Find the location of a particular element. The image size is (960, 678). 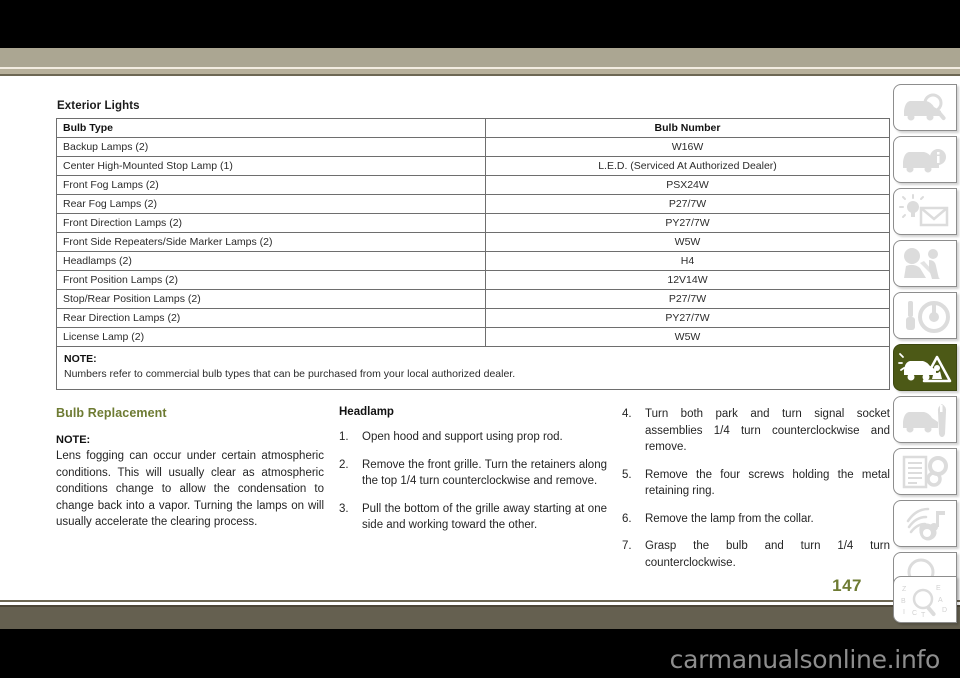

page-number: 147 is located at coordinates (847, 585).